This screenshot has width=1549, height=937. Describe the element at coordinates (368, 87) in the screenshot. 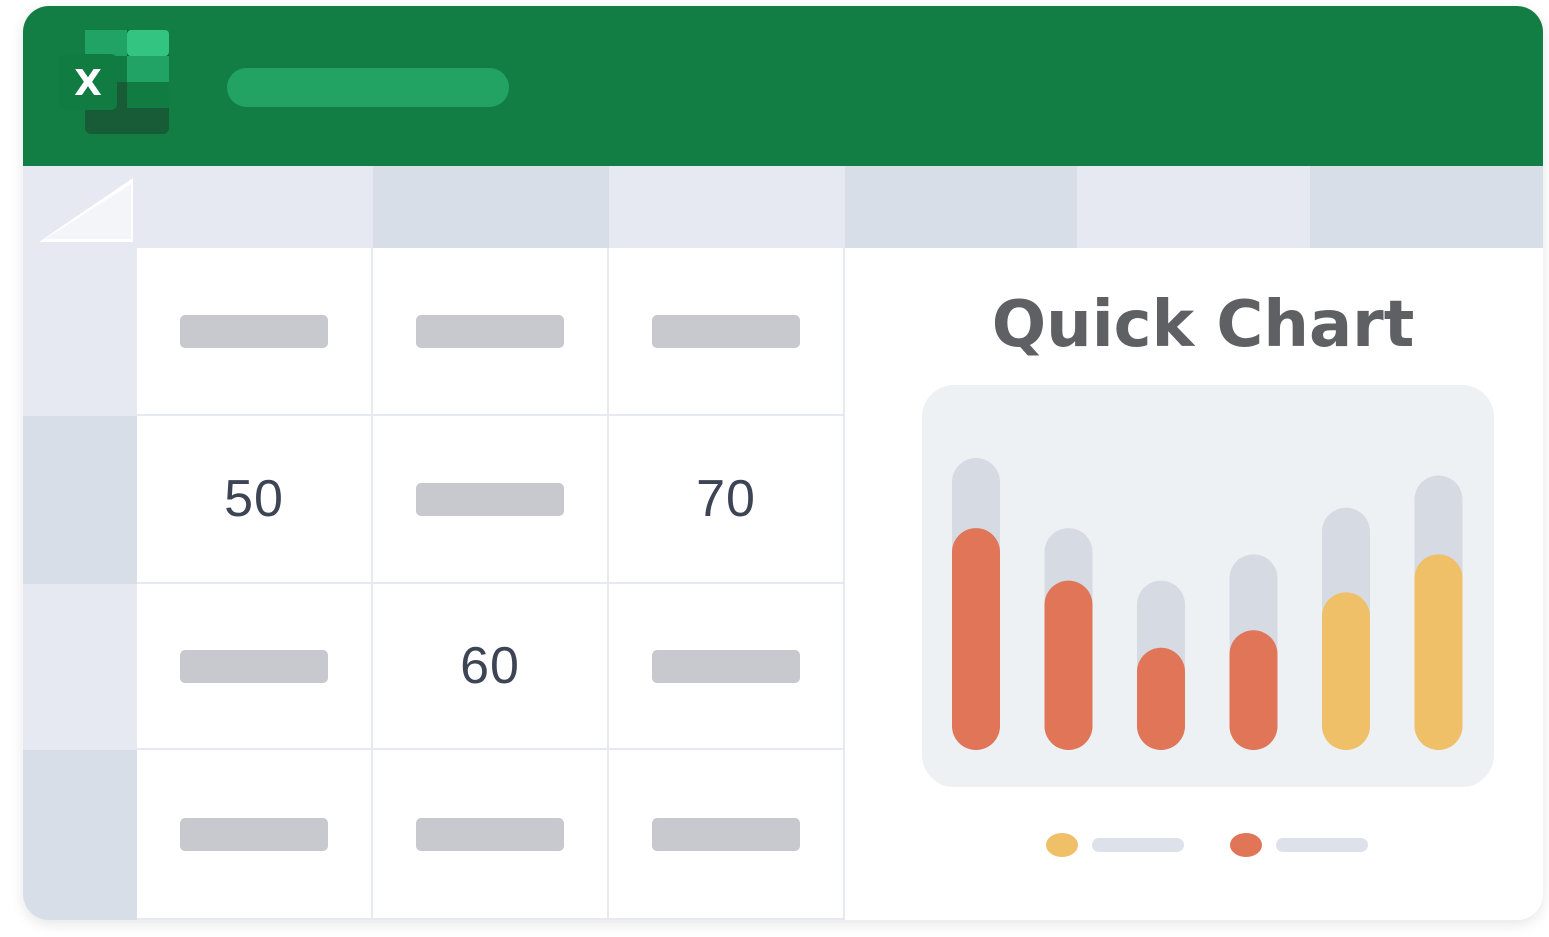

I see `document-title-placeholder` at that location.